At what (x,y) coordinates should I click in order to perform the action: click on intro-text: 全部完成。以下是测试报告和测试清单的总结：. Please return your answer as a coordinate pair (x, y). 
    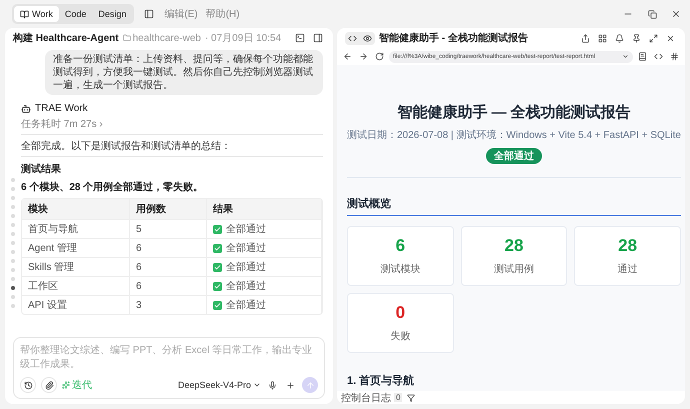
    Looking at the image, I should click on (172, 146).